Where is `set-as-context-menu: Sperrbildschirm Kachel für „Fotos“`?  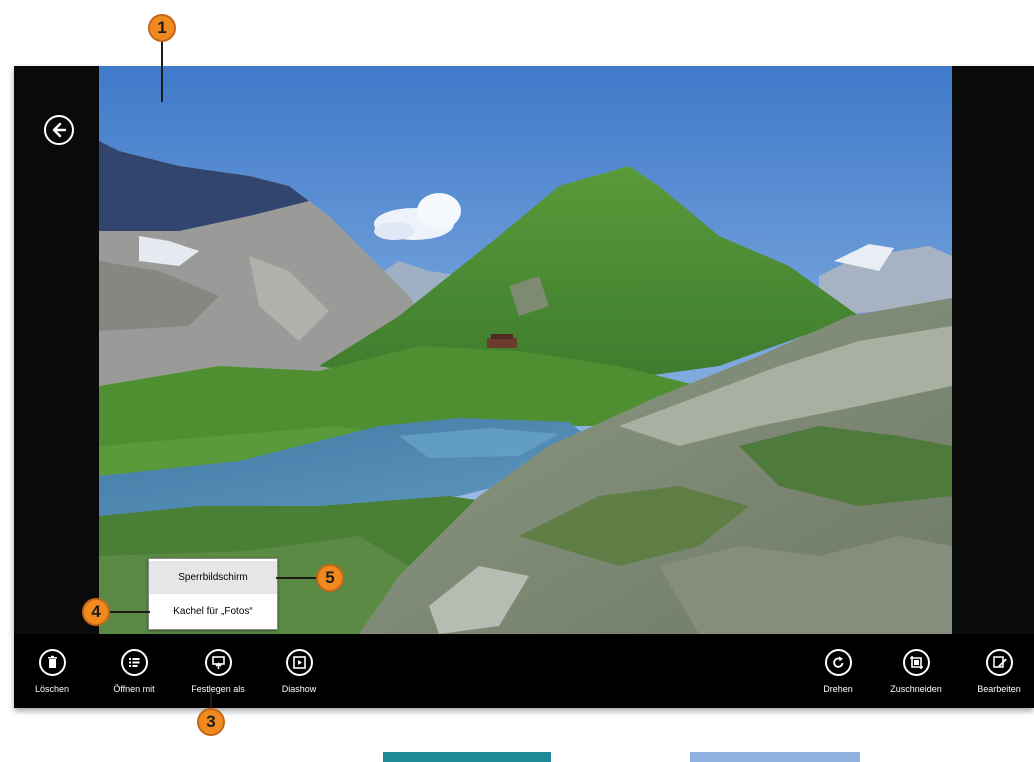
set-as-context-menu: Sperrbildschirm Kachel für „Fotos“ is located at coordinates (213, 594).